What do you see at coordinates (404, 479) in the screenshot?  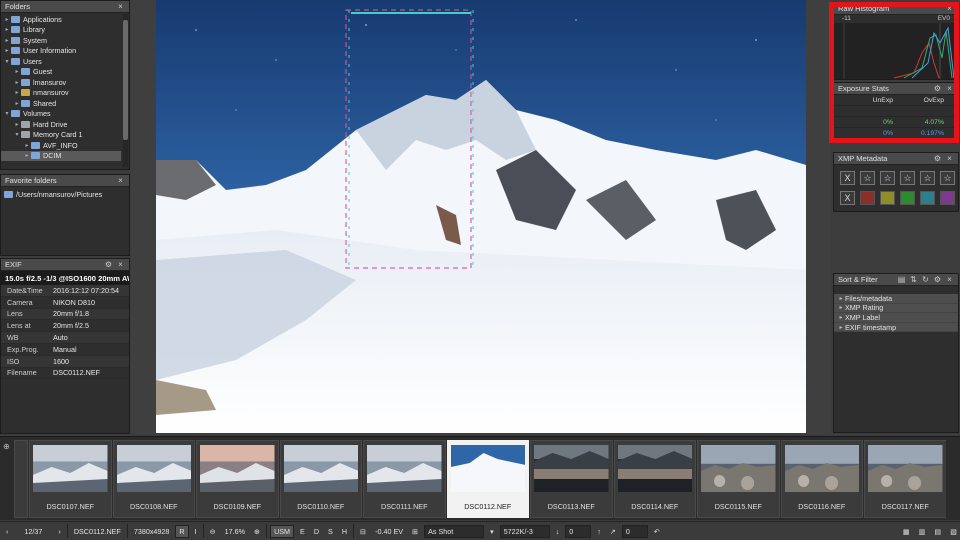 I see `thumbnail: DSC0111.NEF` at bounding box center [404, 479].